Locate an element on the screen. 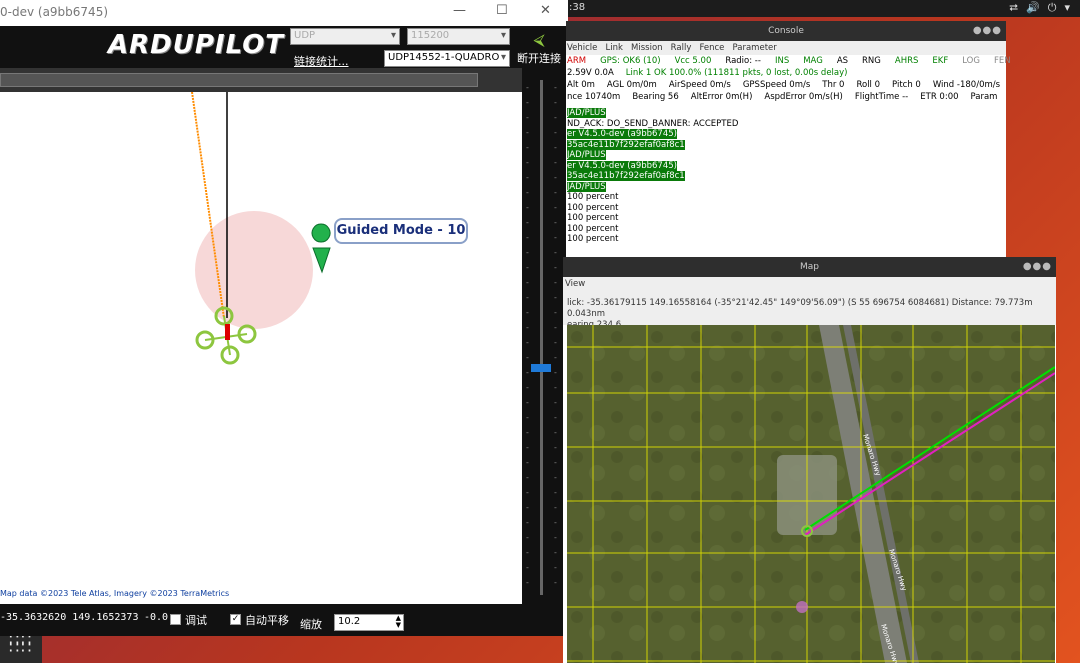 This screenshot has width=1080, height=663. status-field: AirSpeed 0m/s is located at coordinates (699, 85).